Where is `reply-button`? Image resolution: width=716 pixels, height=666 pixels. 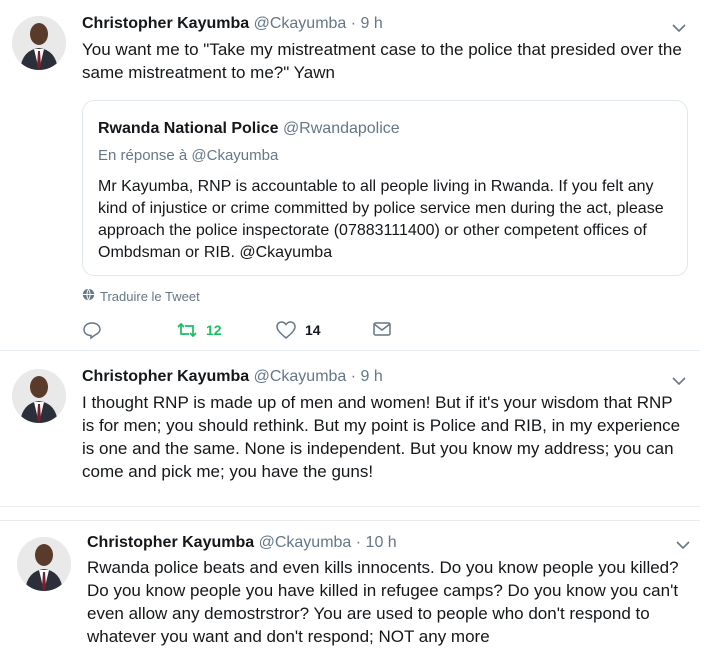
reply-button is located at coordinates (92, 330).